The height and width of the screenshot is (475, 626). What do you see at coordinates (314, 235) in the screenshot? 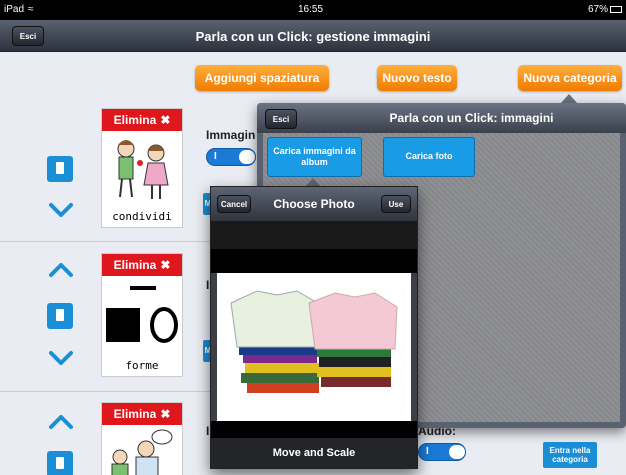
I see `crop-area-top` at bounding box center [314, 235].